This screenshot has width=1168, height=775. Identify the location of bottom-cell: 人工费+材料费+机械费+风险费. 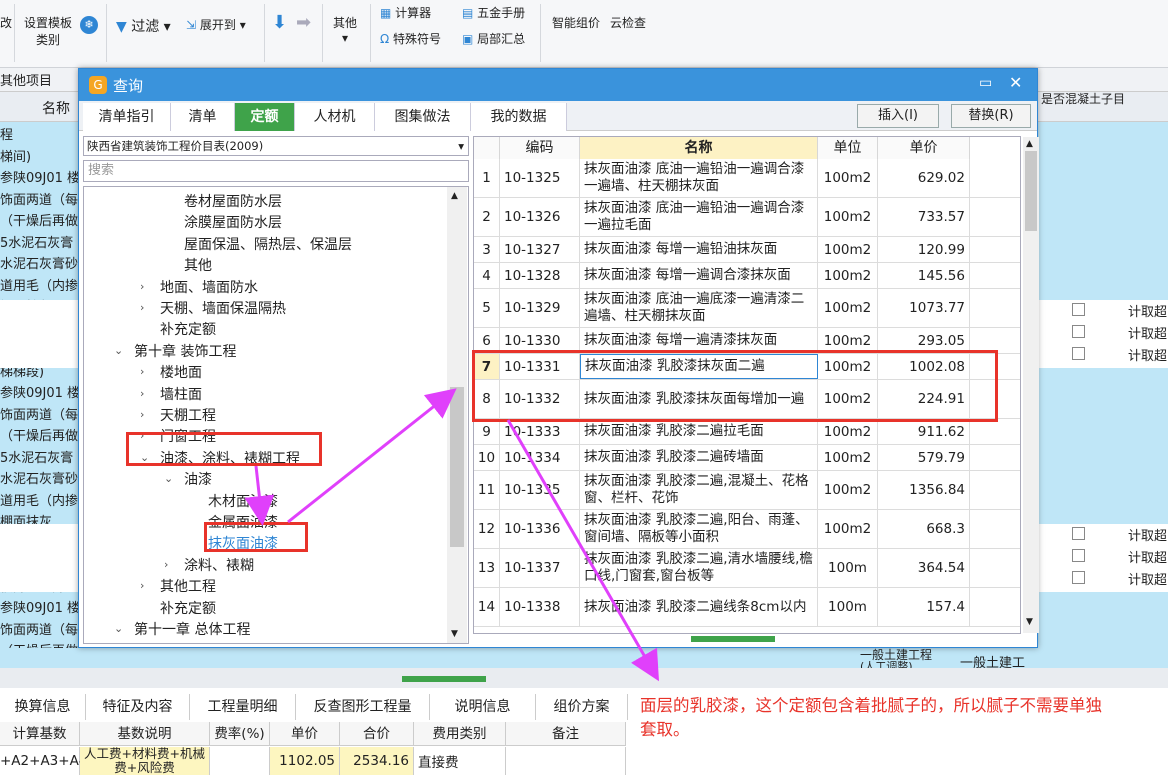
(145, 761).